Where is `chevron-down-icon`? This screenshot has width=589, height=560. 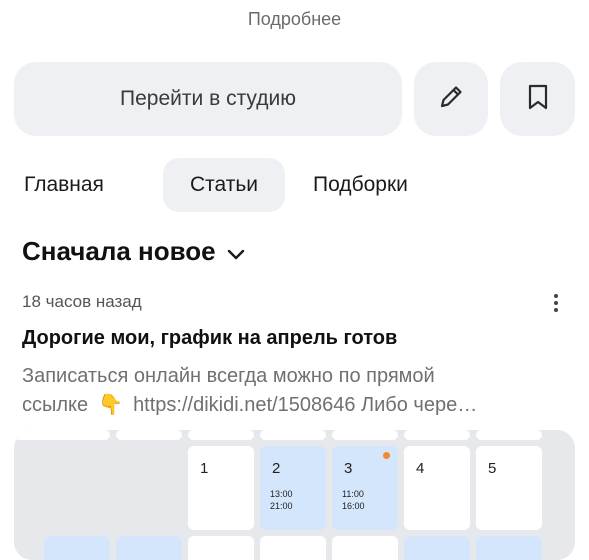 chevron-down-icon is located at coordinates (236, 253).